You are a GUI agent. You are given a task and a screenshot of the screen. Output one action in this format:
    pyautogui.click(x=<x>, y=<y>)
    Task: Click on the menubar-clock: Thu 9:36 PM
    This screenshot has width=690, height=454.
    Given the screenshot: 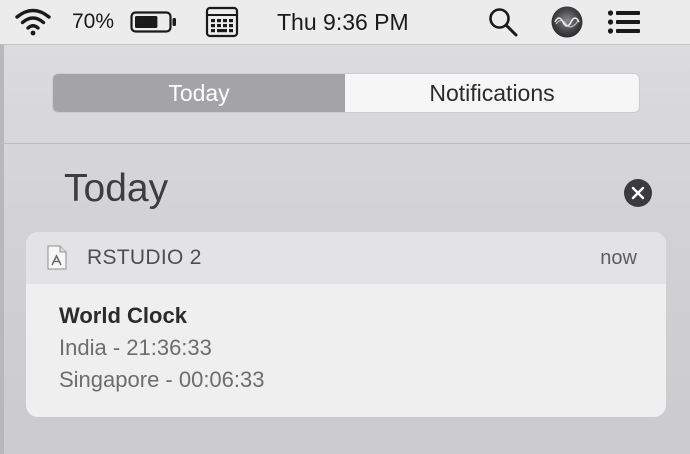 What is the action you would take?
    pyautogui.click(x=343, y=22)
    